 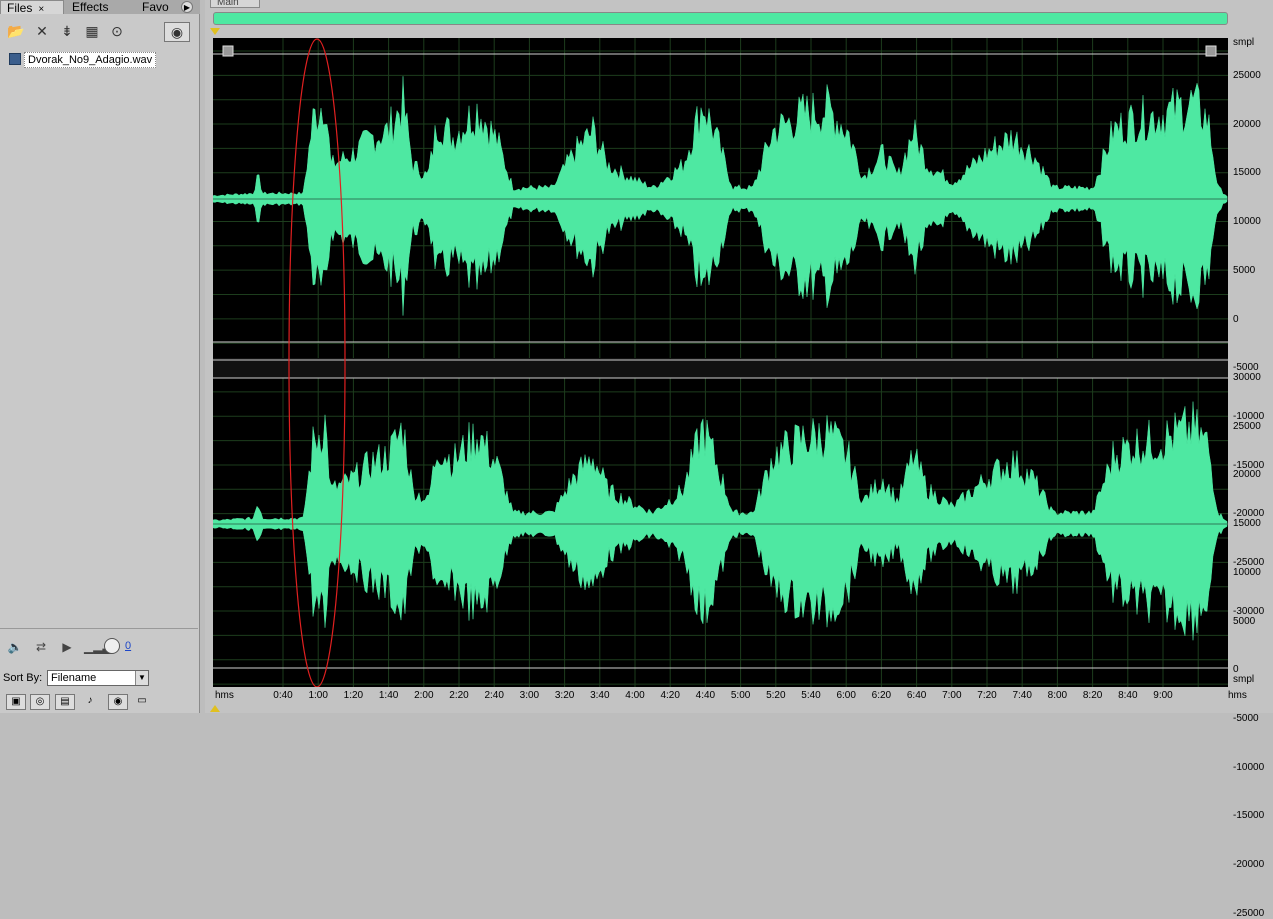 I want to click on zoom-handle-right, so click(x=1211, y=51).